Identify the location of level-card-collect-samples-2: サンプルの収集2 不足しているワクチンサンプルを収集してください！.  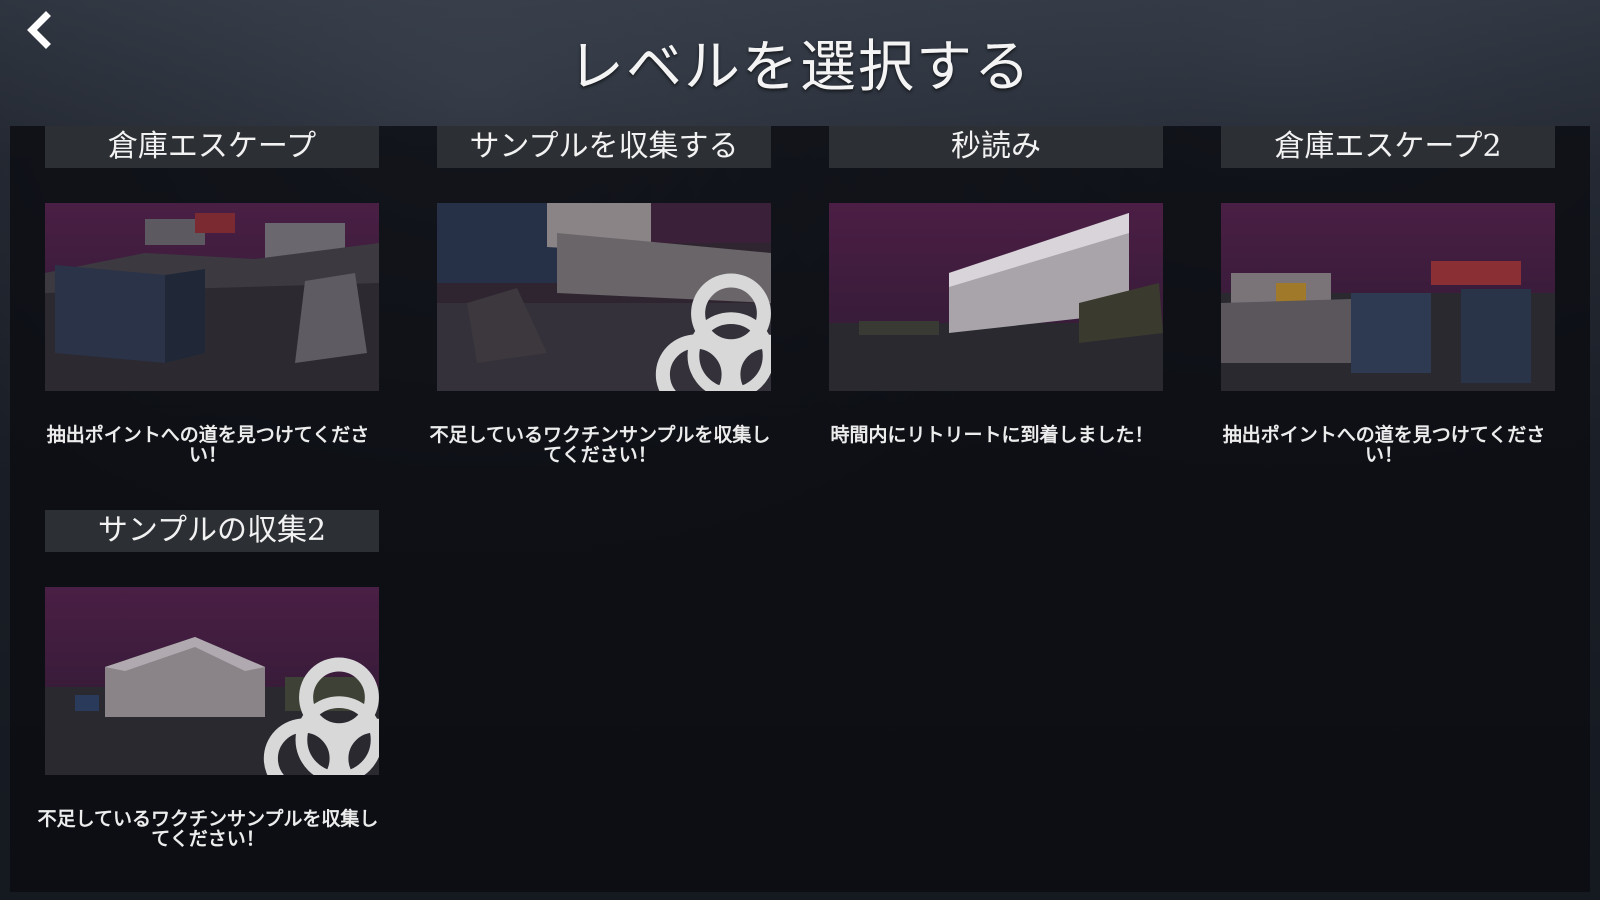
(208, 679).